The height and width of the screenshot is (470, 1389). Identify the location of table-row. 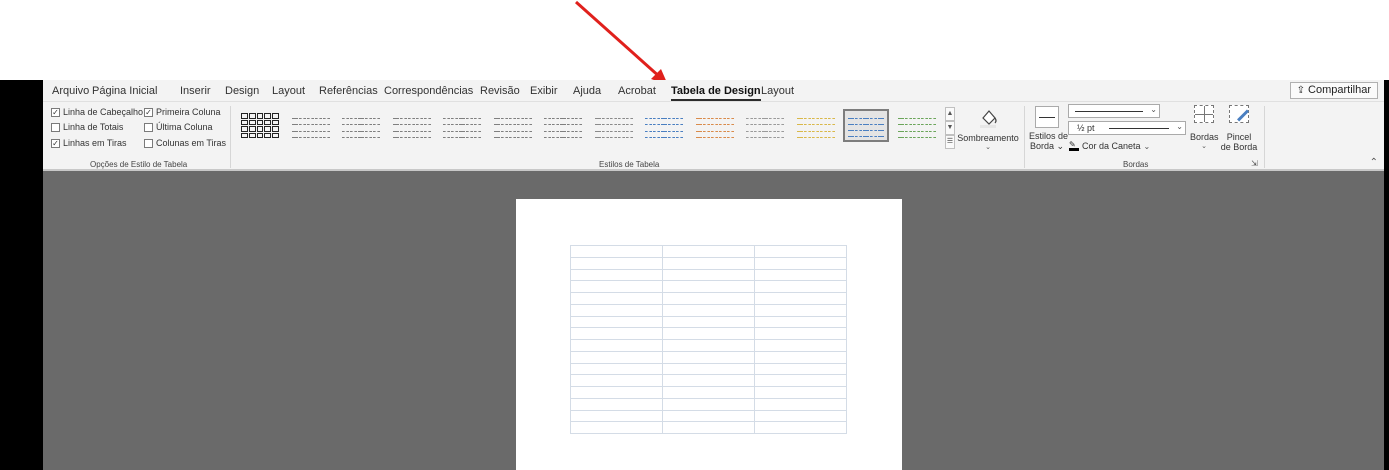
(708, 369).